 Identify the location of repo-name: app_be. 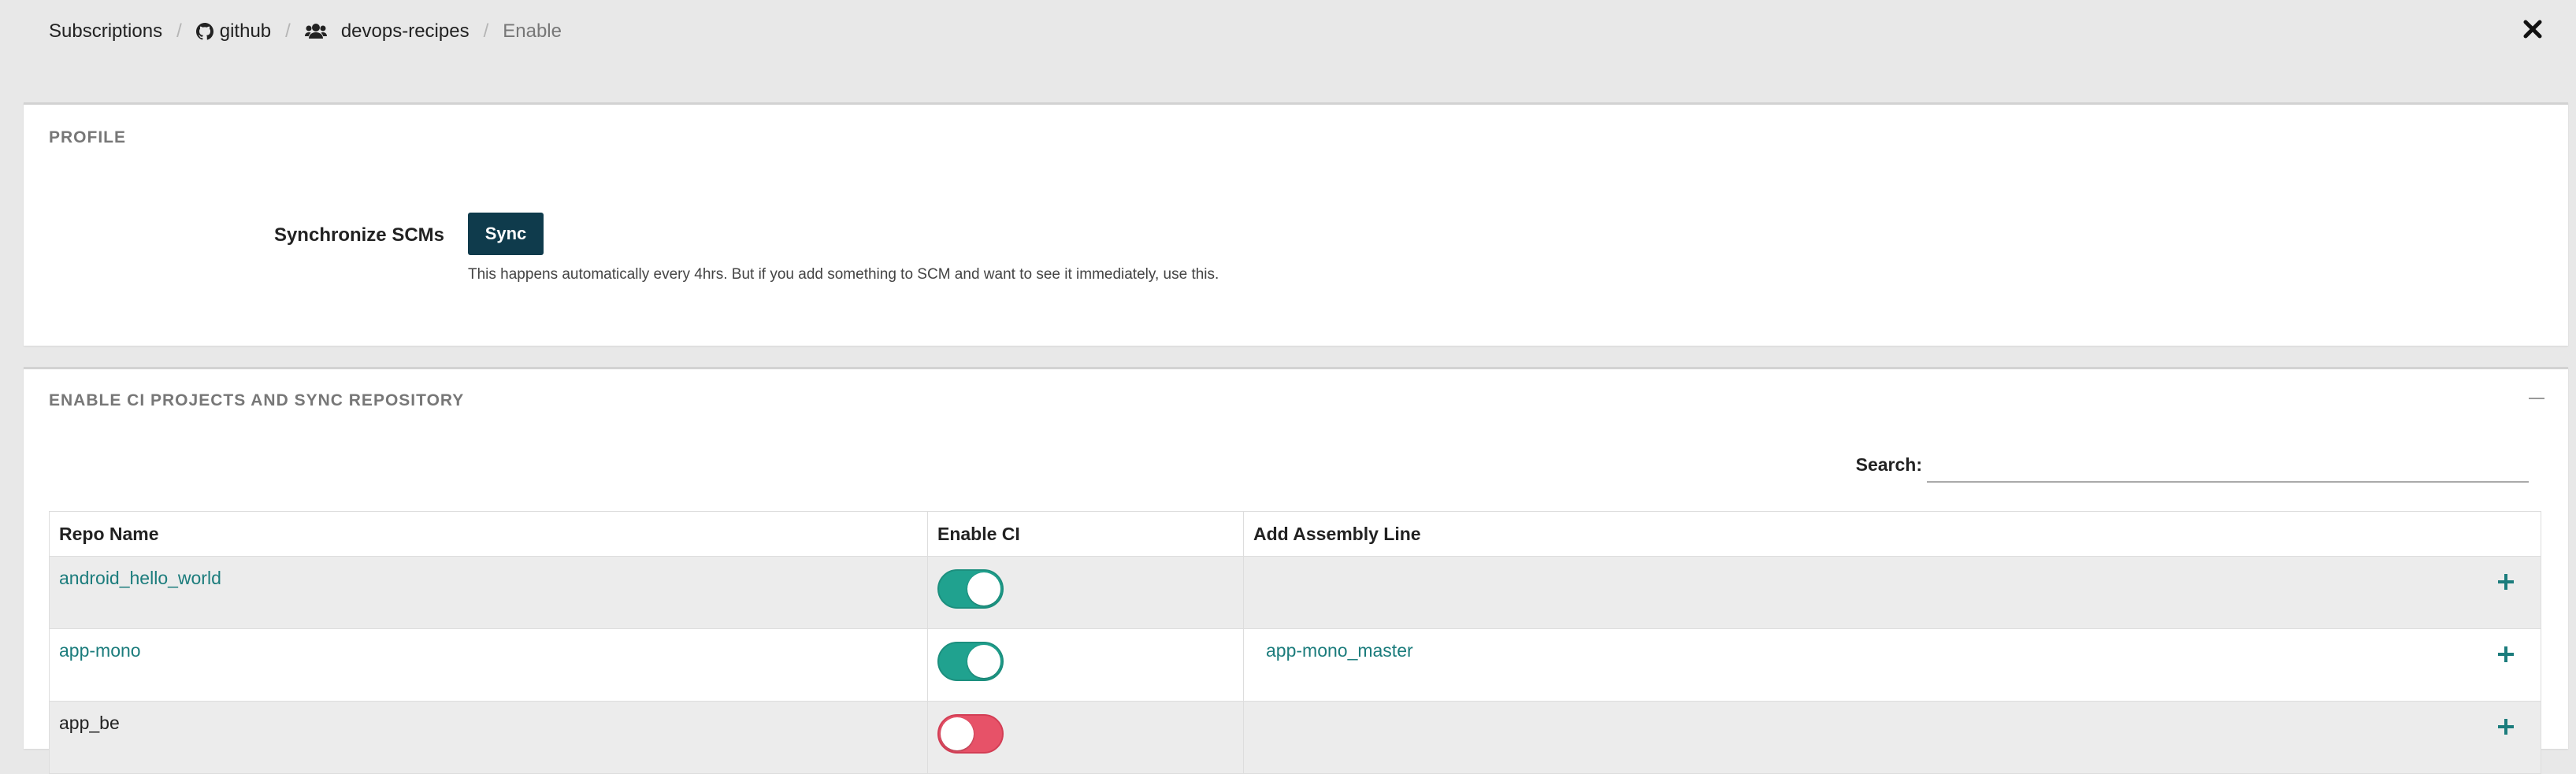
(89, 723).